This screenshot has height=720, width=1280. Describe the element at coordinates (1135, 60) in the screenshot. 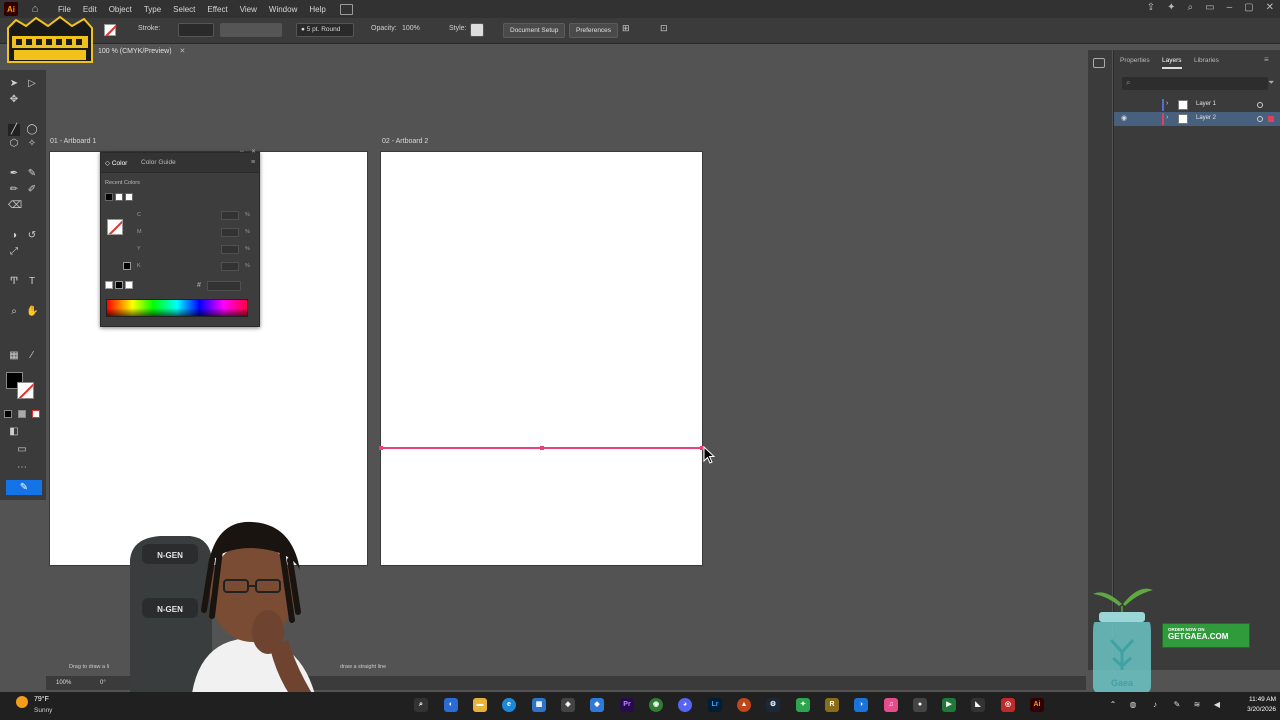

I see `tab-properties: Properties` at that location.